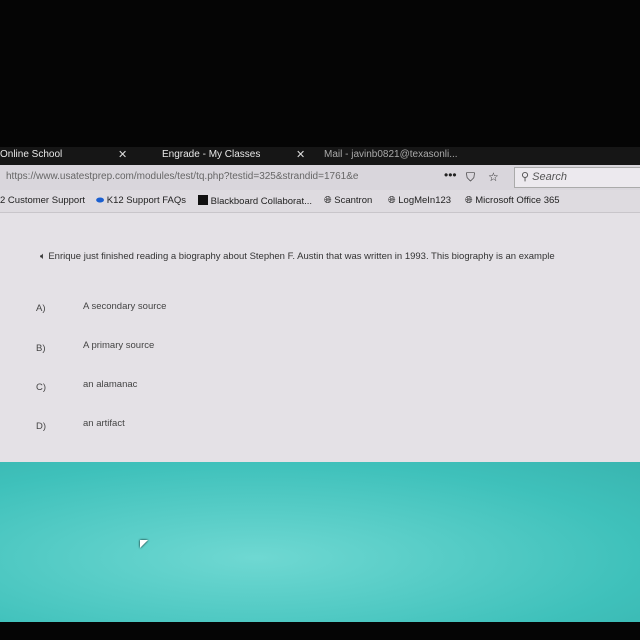 The image size is (640, 640). Describe the element at coordinates (450, 175) in the screenshot. I see `more-icon: •••` at that location.